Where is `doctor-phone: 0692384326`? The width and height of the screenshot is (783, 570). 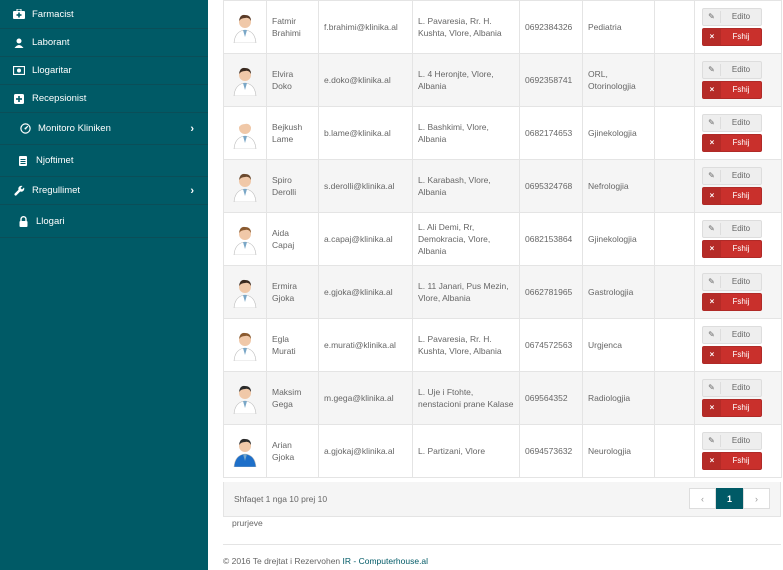 doctor-phone: 0692384326 is located at coordinates (551, 27).